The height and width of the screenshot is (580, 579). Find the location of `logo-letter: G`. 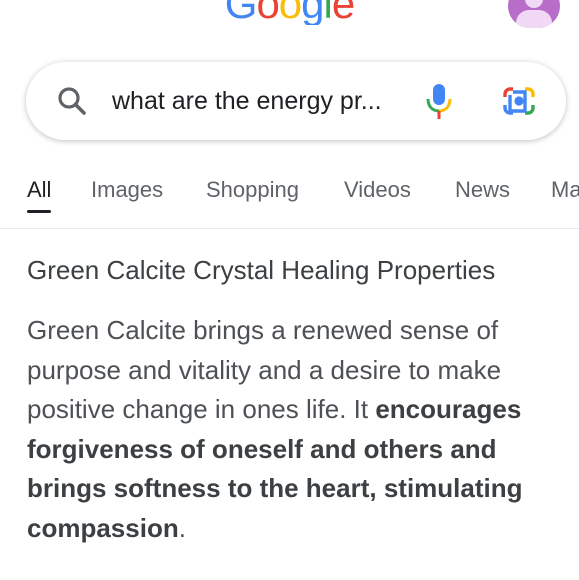

logo-letter: G is located at coordinates (241, 12).